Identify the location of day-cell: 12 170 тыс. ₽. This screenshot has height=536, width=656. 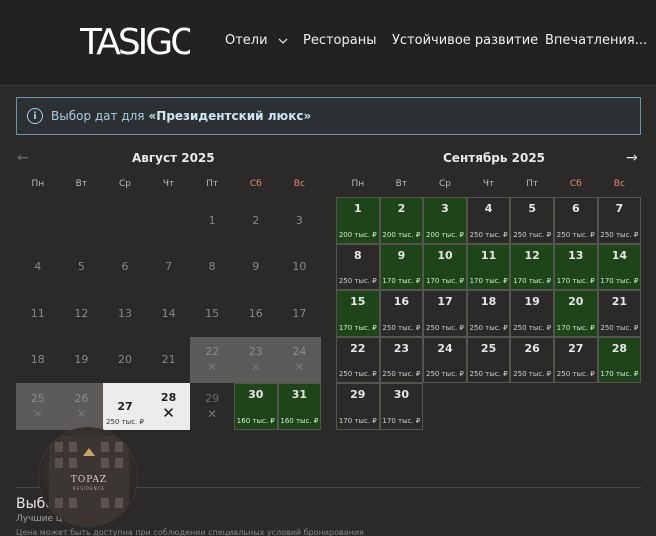
(532, 266).